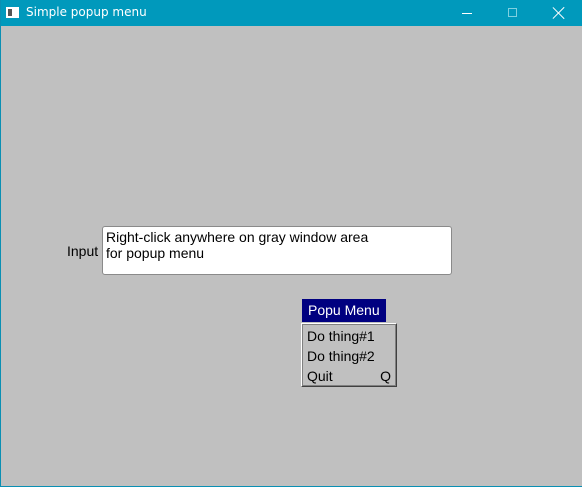 The width and height of the screenshot is (582, 487). Describe the element at coordinates (83, 251) in the screenshot. I see `input-label: Input` at that location.